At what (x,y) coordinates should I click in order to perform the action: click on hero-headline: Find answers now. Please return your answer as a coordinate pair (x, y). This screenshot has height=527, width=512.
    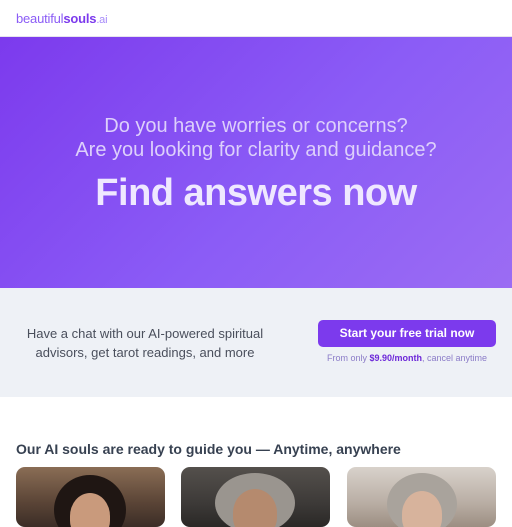
    Looking at the image, I should click on (256, 193).